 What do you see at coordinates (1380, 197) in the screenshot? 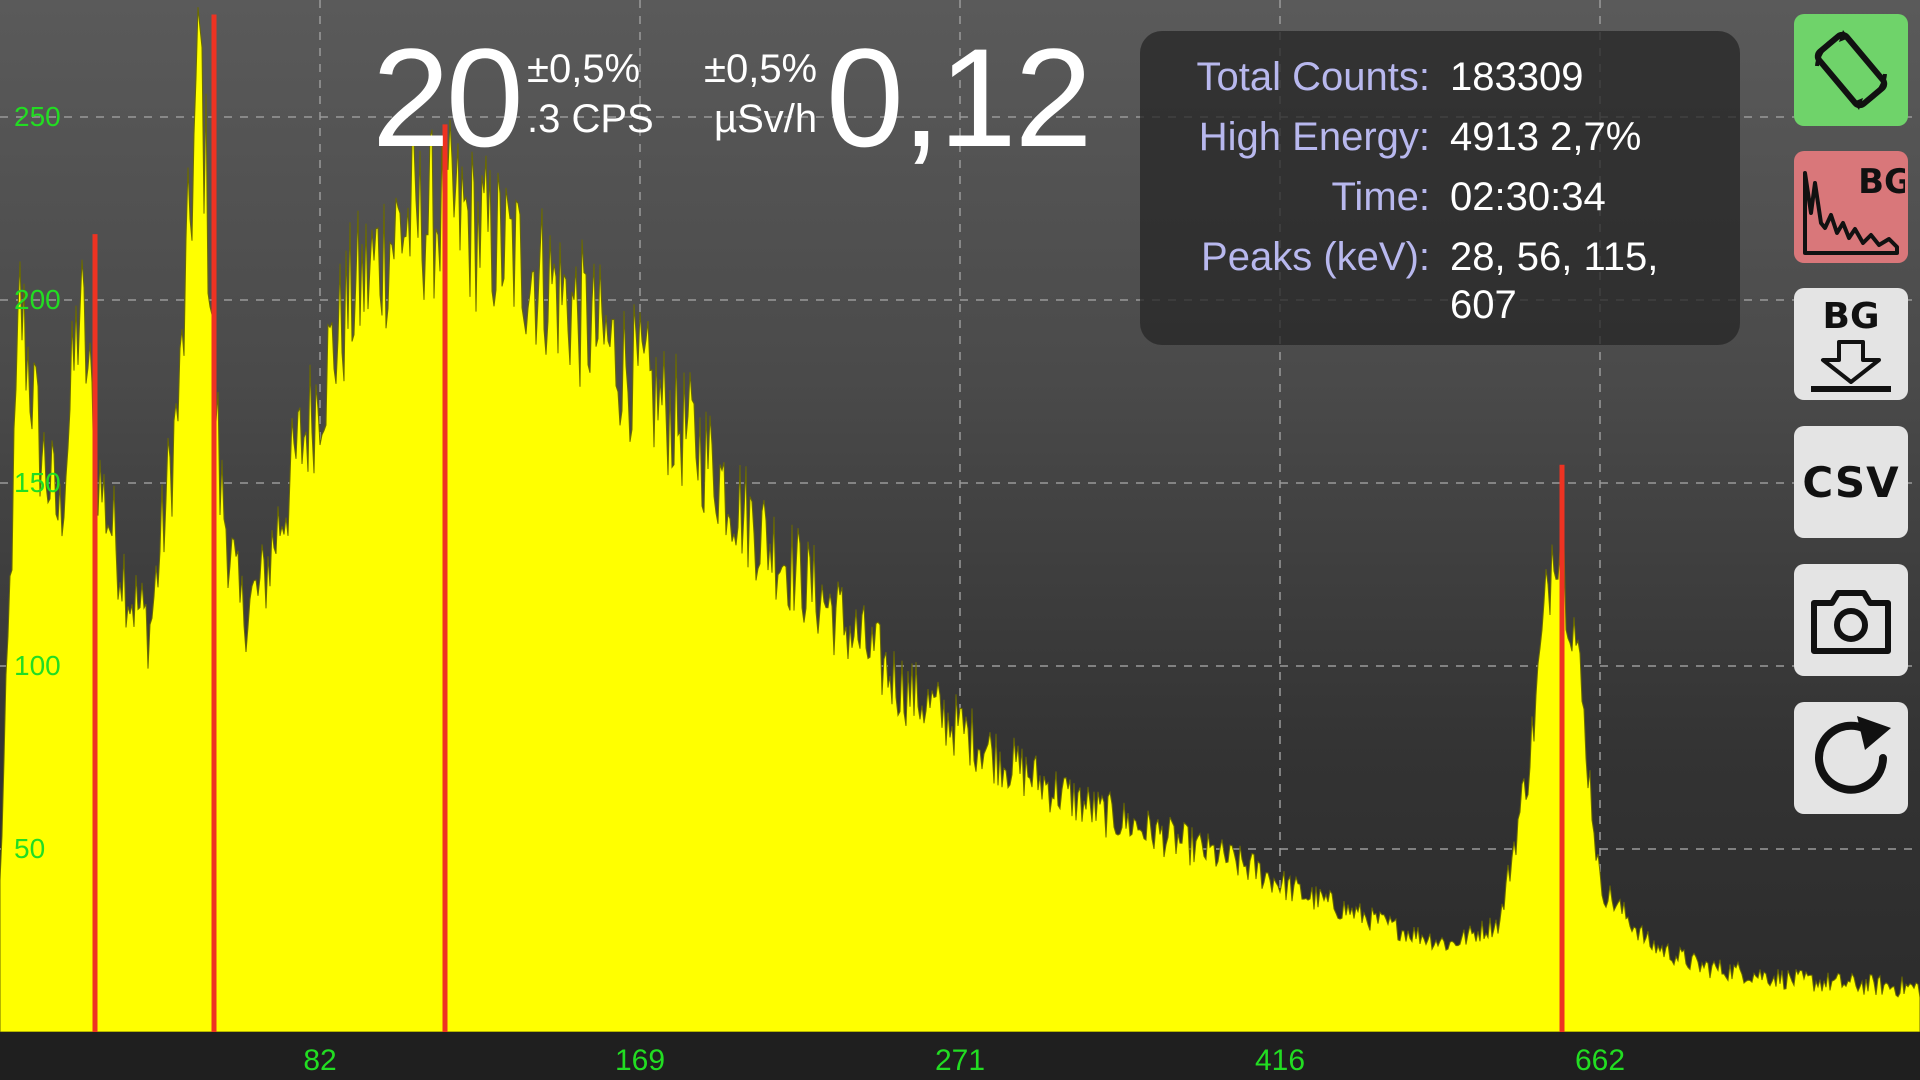
I see `time-label: Time:` at bounding box center [1380, 197].